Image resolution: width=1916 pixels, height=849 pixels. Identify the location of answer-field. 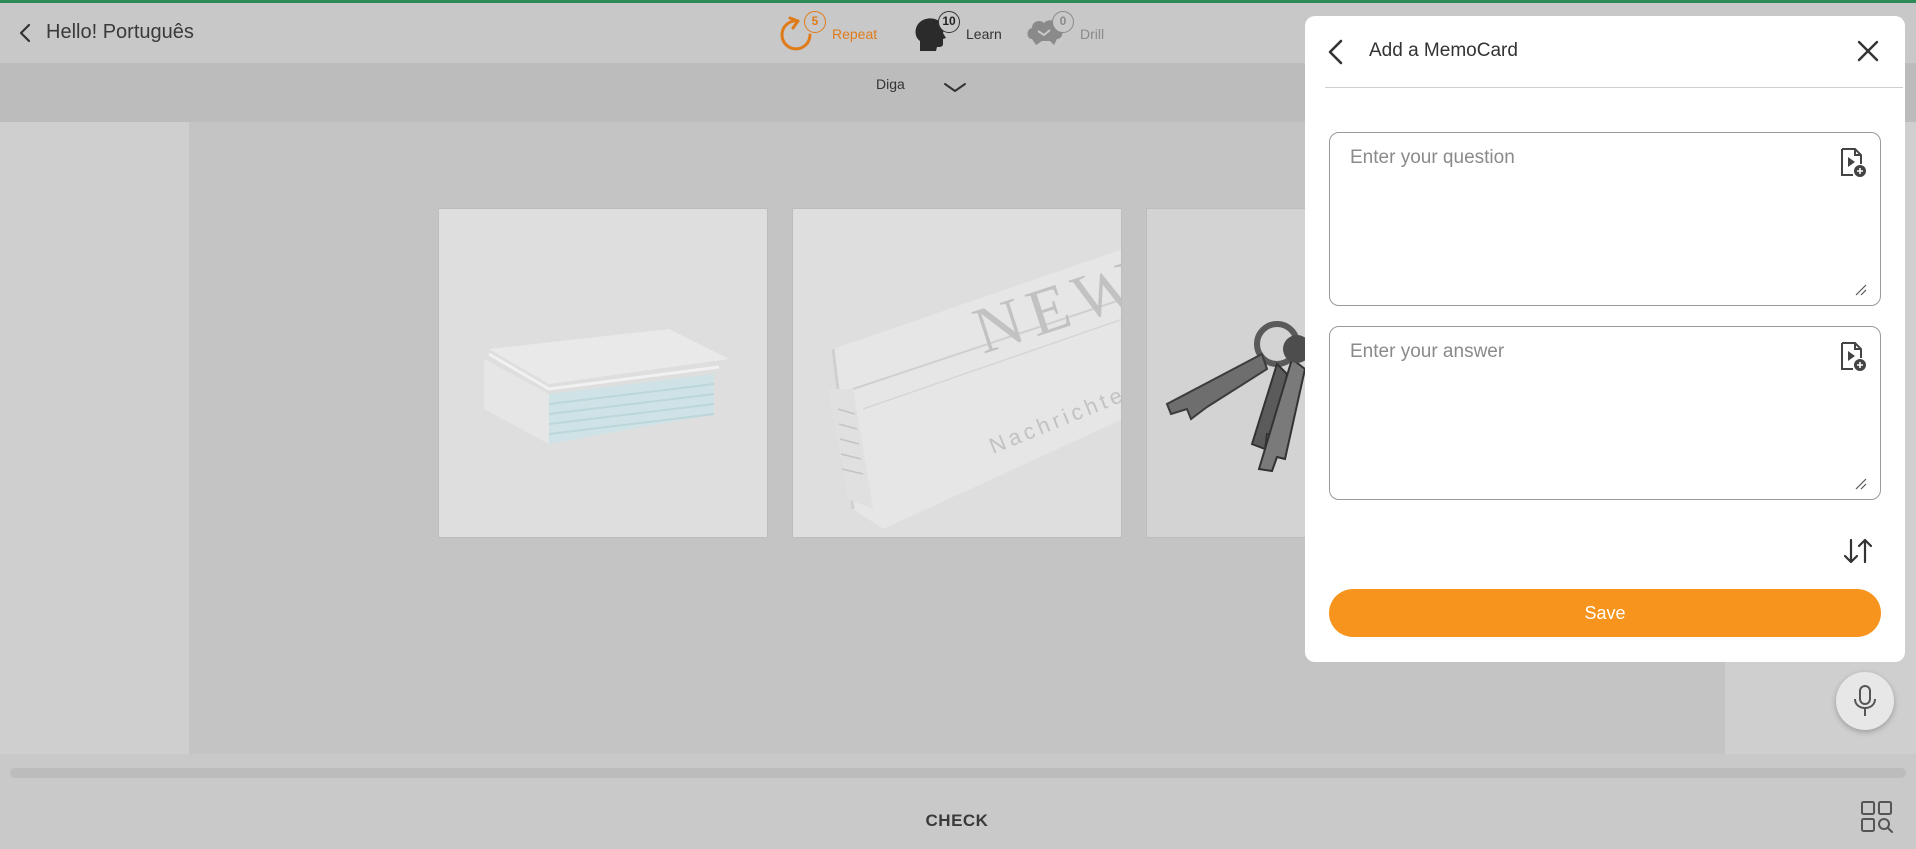
(1605, 413).